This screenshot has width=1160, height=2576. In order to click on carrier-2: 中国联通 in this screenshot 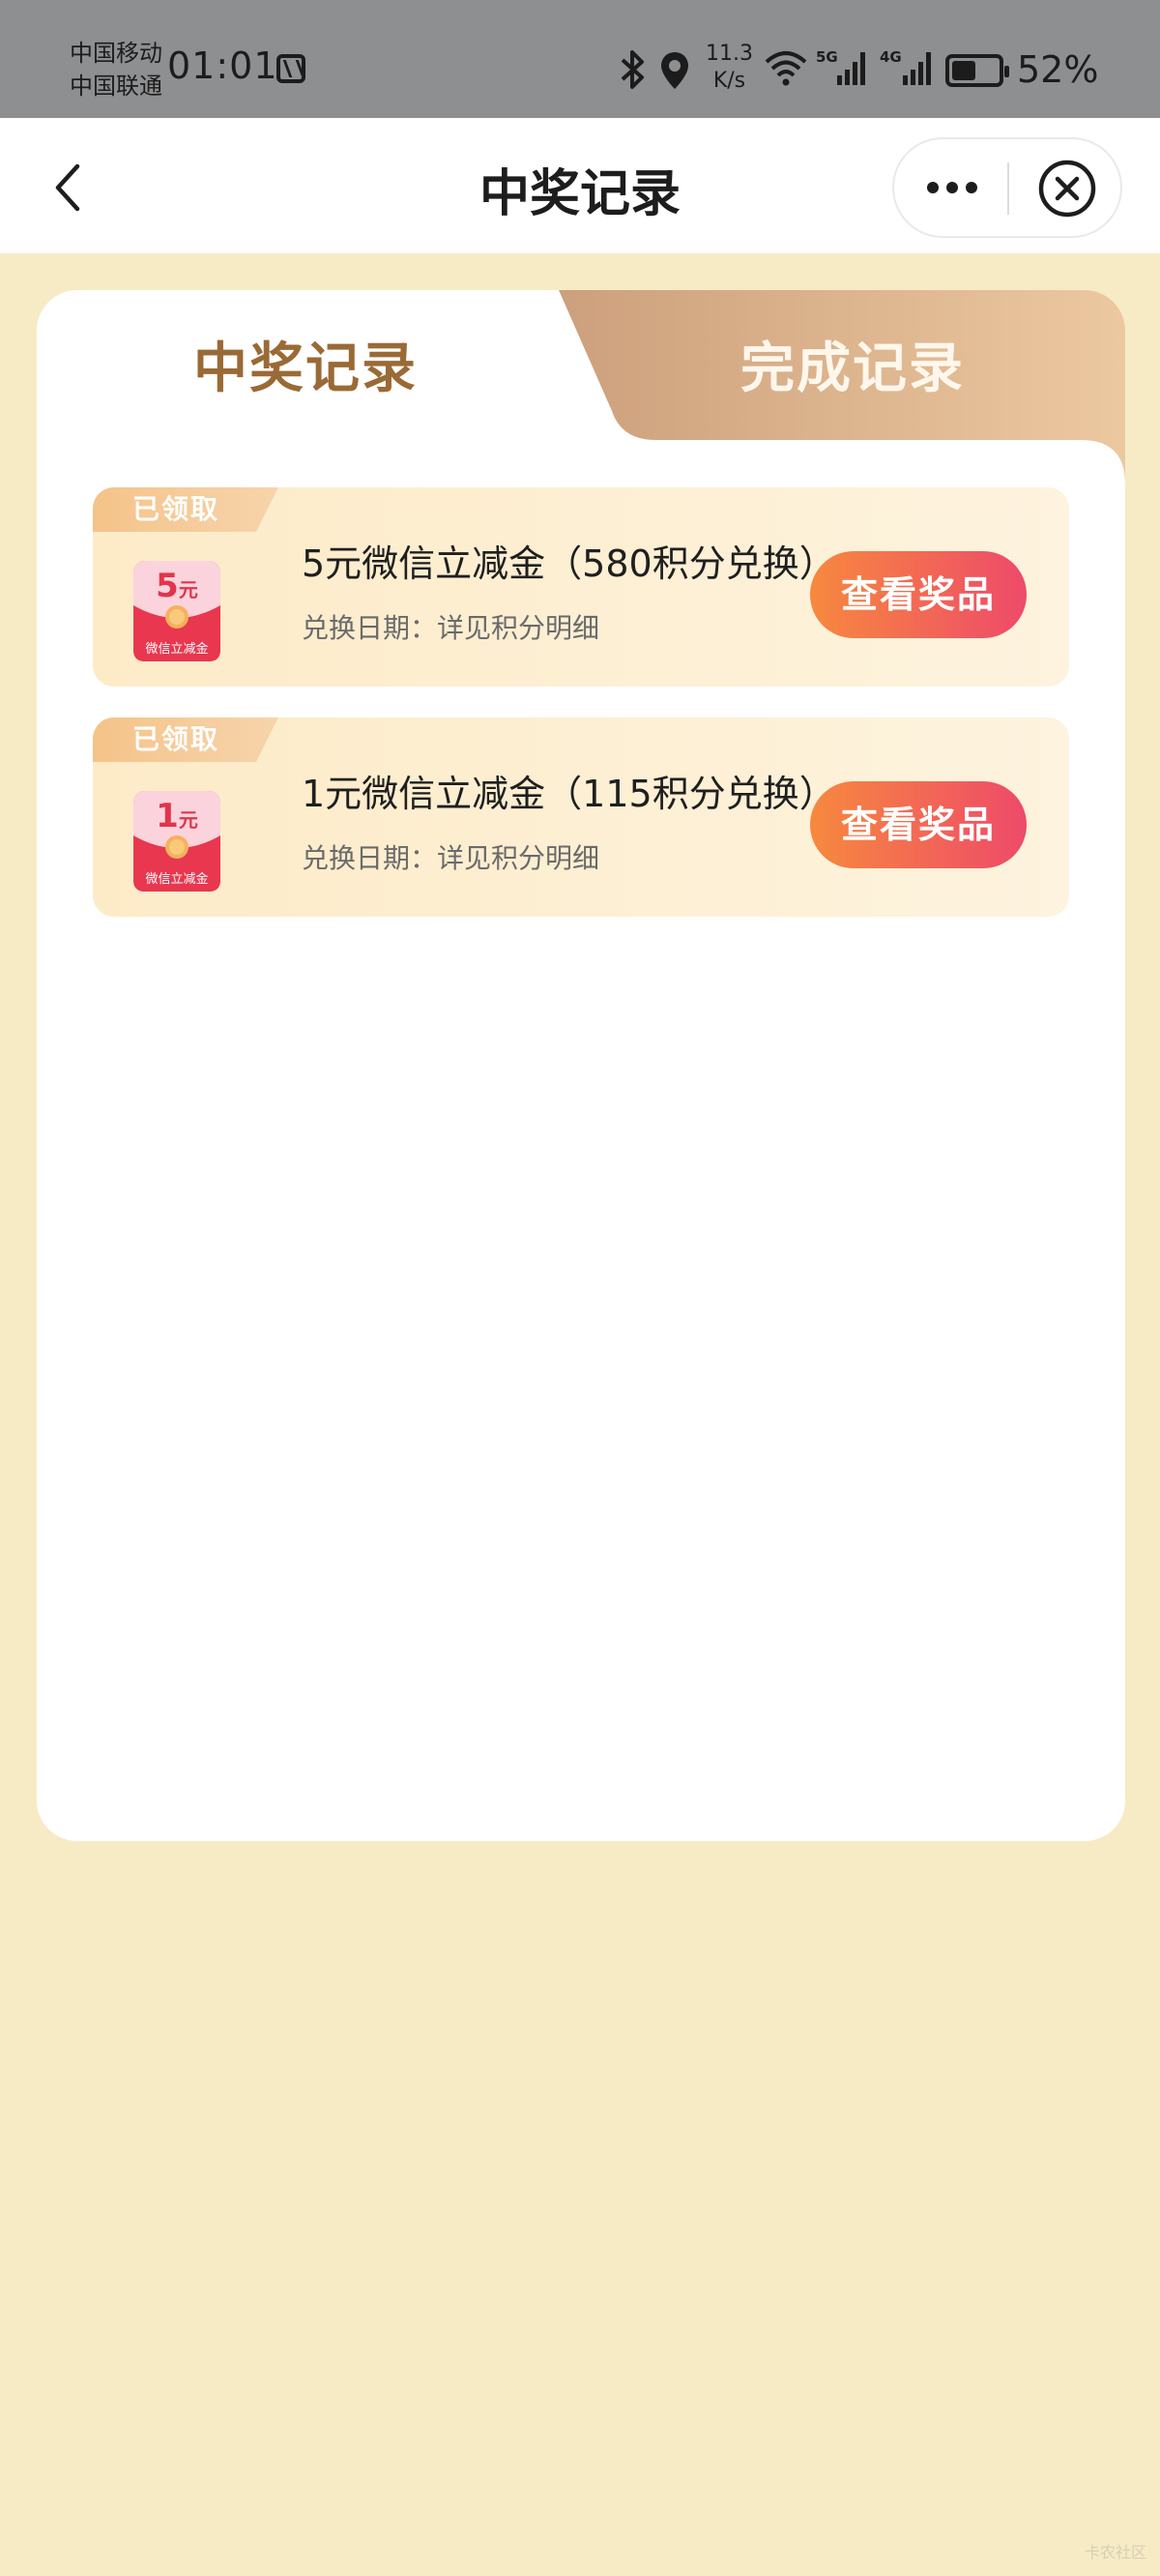, I will do `click(116, 86)`.